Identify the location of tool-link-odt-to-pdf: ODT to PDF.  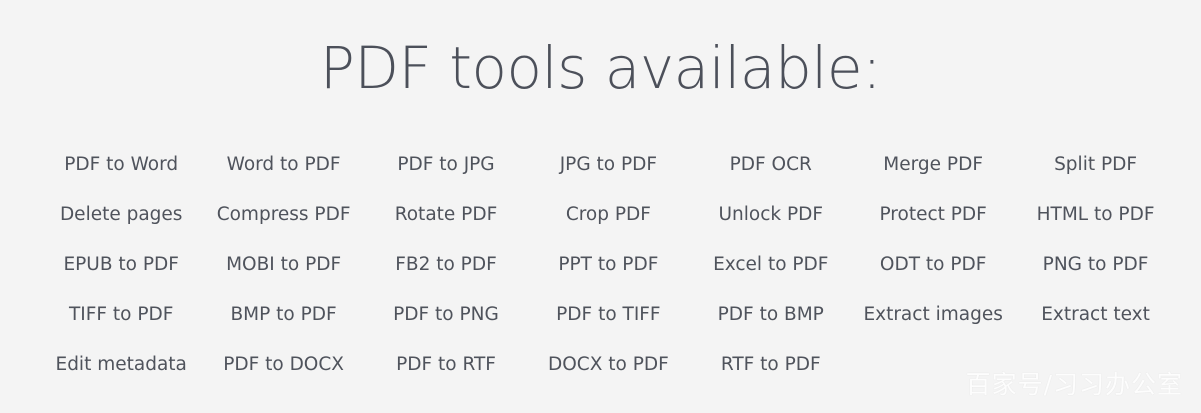
(933, 265).